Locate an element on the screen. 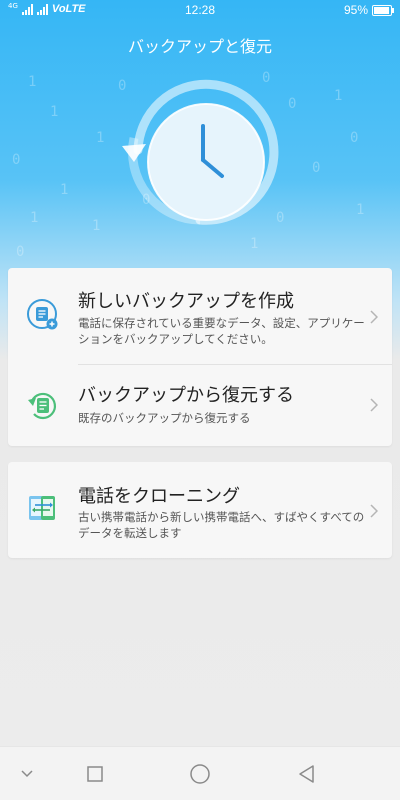 The height and width of the screenshot is (800, 400). phone-clone-icon is located at coordinates (42, 508).